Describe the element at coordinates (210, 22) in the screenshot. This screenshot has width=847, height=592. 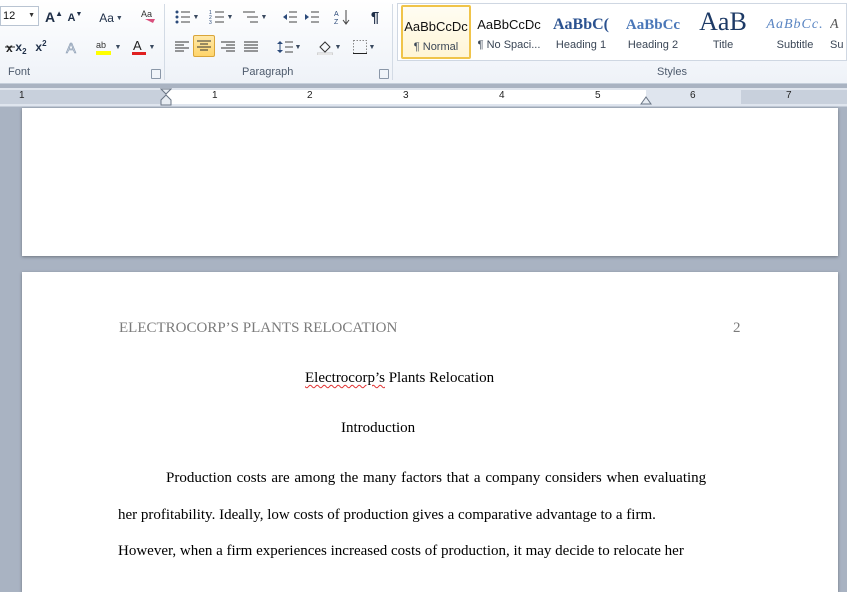
I see `svg-text: 3` at that location.